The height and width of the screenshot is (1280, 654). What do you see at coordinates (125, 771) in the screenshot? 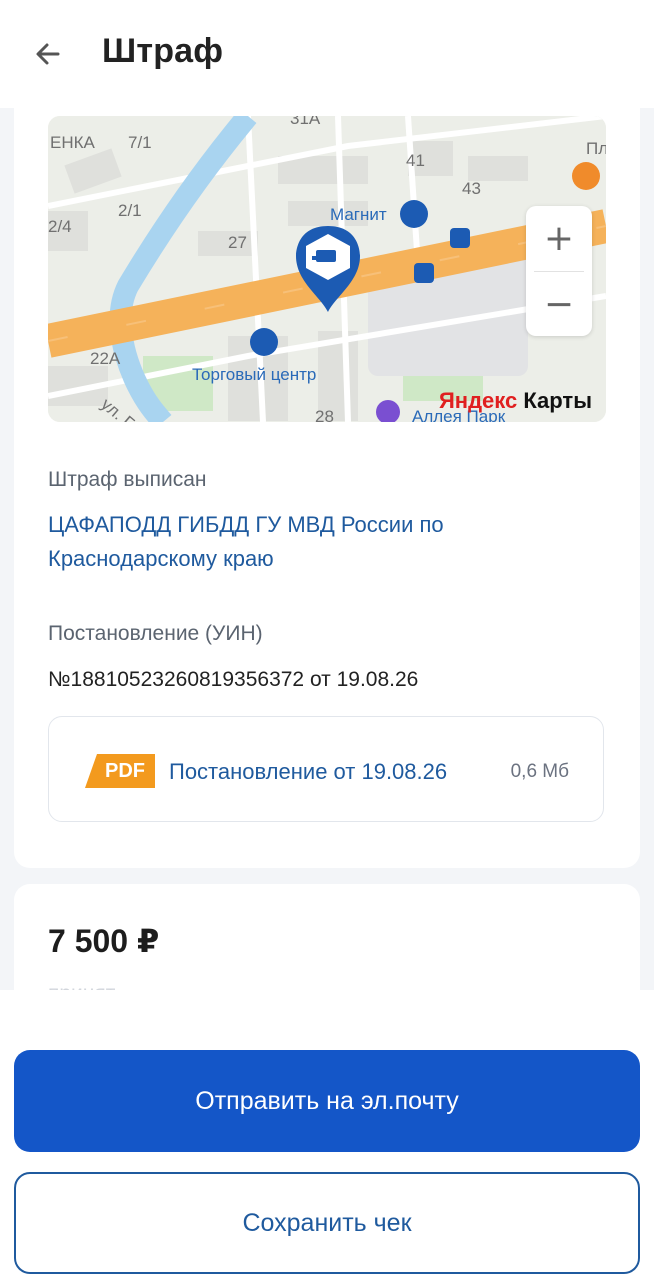
I see `pdf-badge-label: PDF` at bounding box center [125, 771].